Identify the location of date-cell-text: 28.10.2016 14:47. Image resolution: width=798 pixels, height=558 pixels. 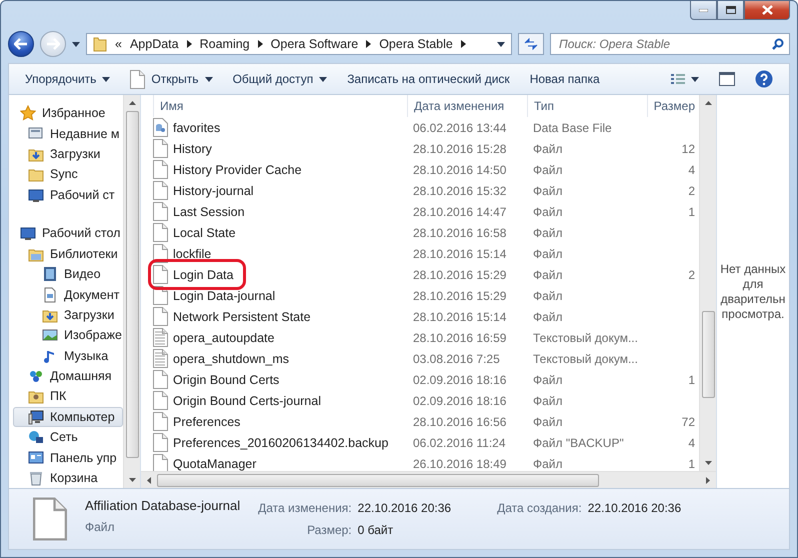
(460, 211).